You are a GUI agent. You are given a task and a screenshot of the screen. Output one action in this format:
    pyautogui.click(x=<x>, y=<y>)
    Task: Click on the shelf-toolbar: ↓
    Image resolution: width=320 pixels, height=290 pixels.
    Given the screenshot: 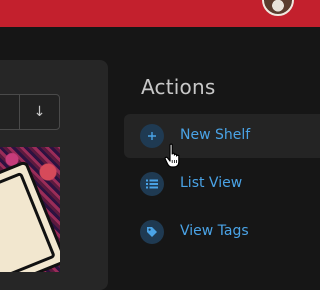 What is the action you would take?
    pyautogui.click(x=30, y=112)
    